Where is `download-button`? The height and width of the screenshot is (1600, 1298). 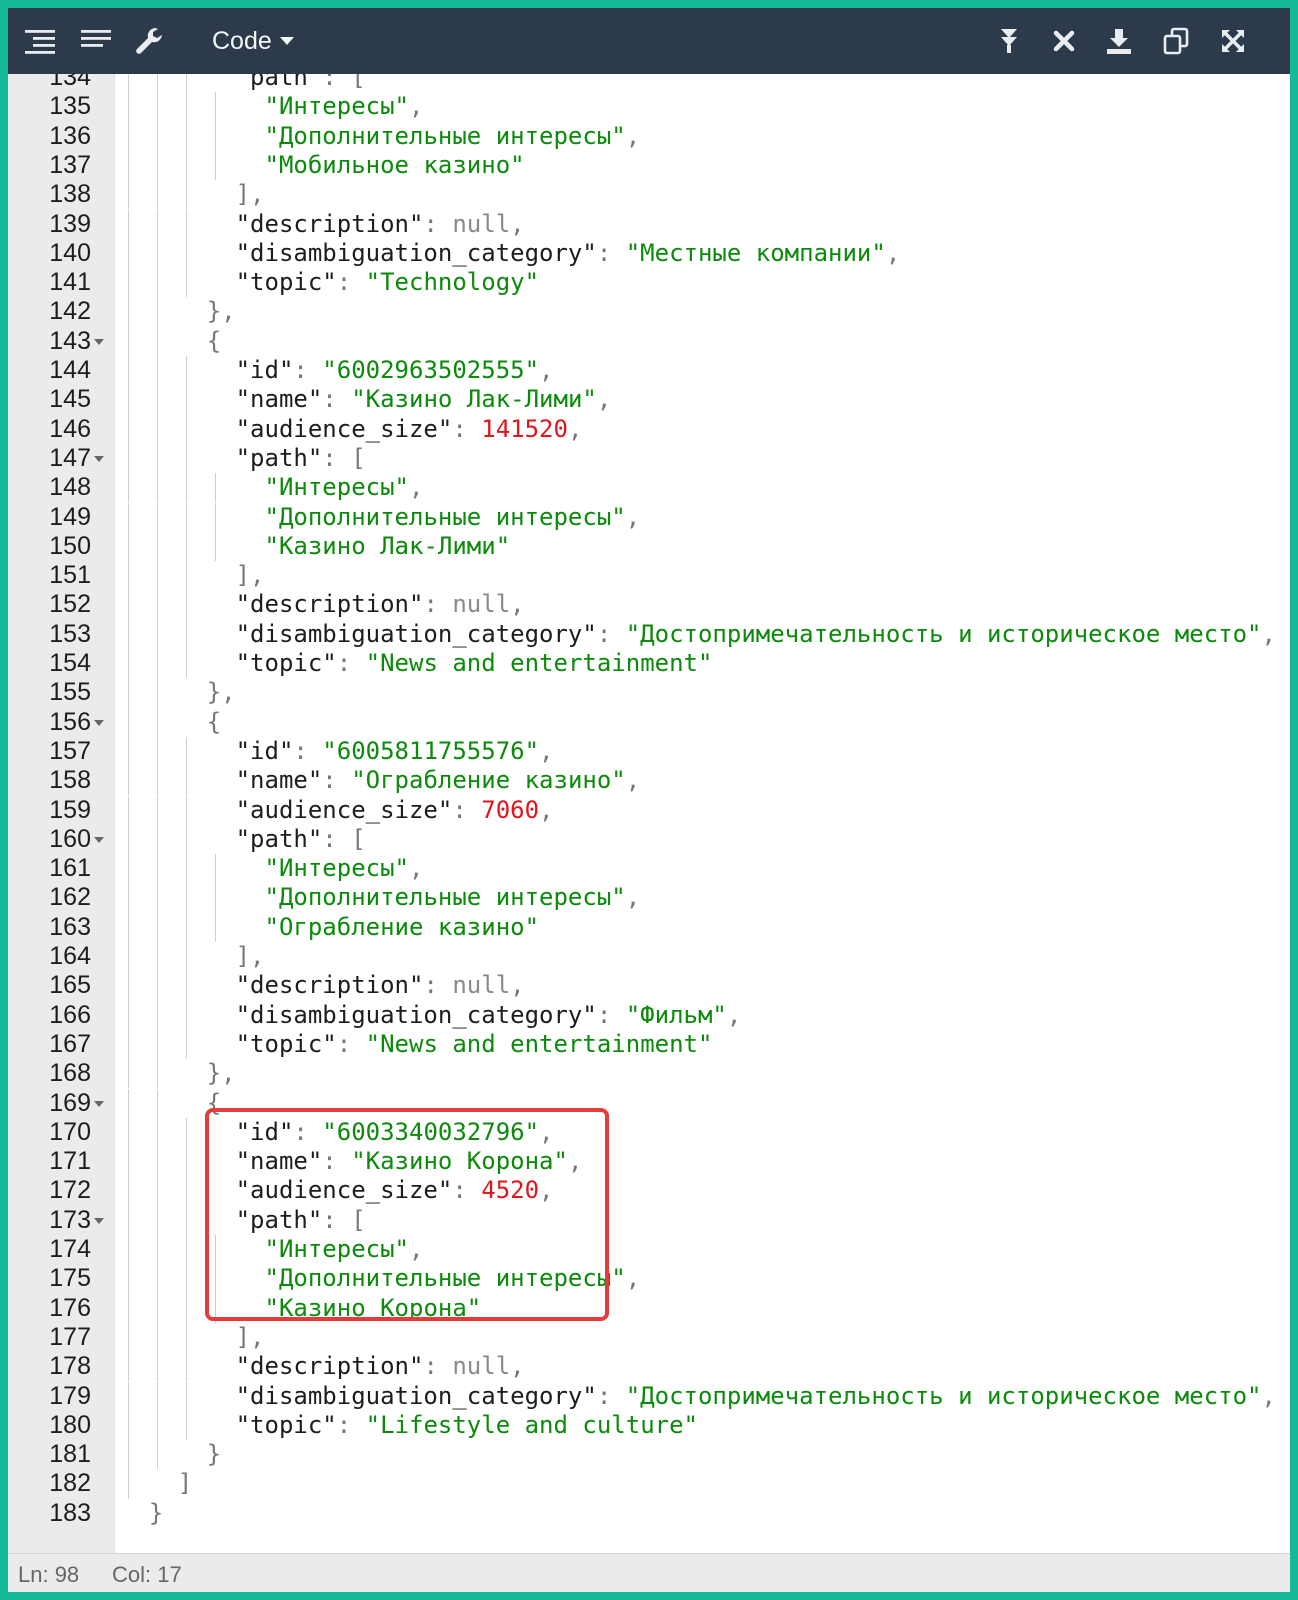 download-button is located at coordinates (1119, 41).